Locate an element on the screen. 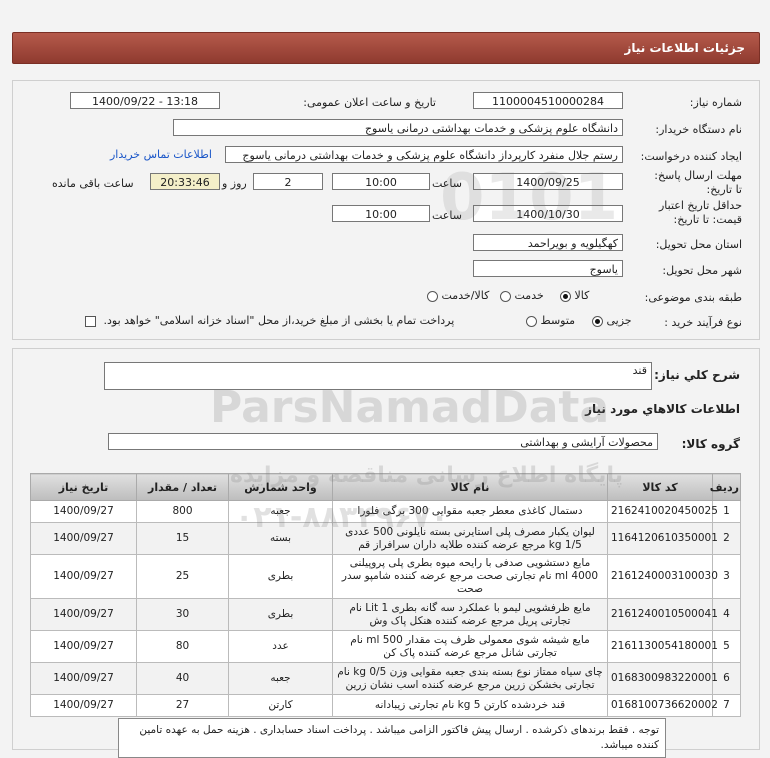  request-creator-label: ایجاد کننده درخواست: is located at coordinates (691, 156).